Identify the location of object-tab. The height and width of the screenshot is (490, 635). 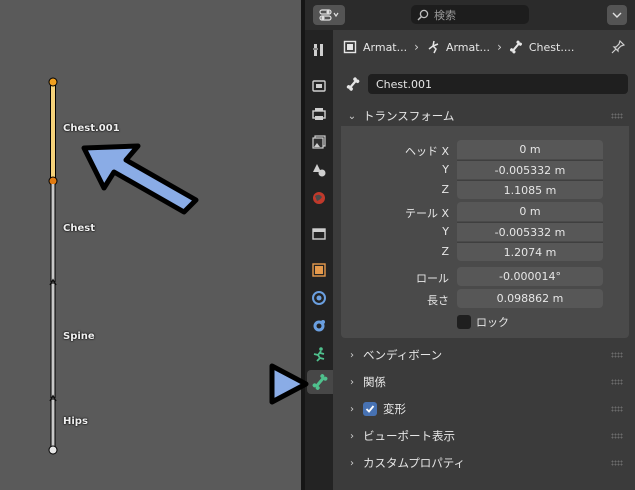
(319, 270).